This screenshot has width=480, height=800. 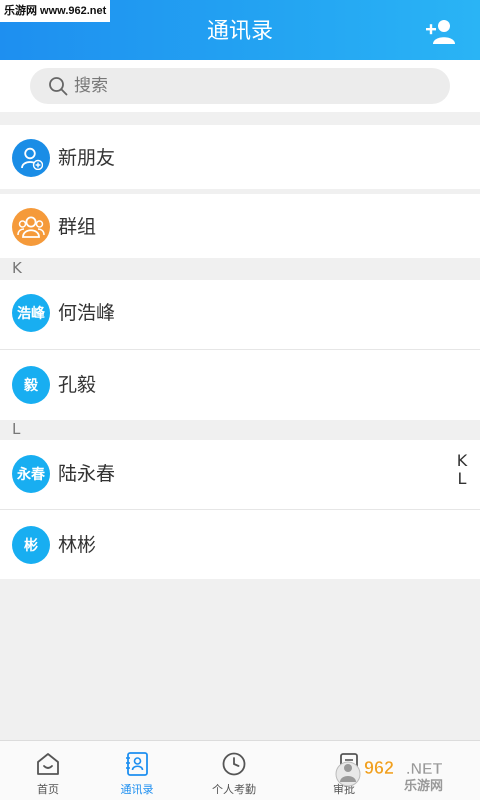 I want to click on home-icon, so click(x=48, y=764).